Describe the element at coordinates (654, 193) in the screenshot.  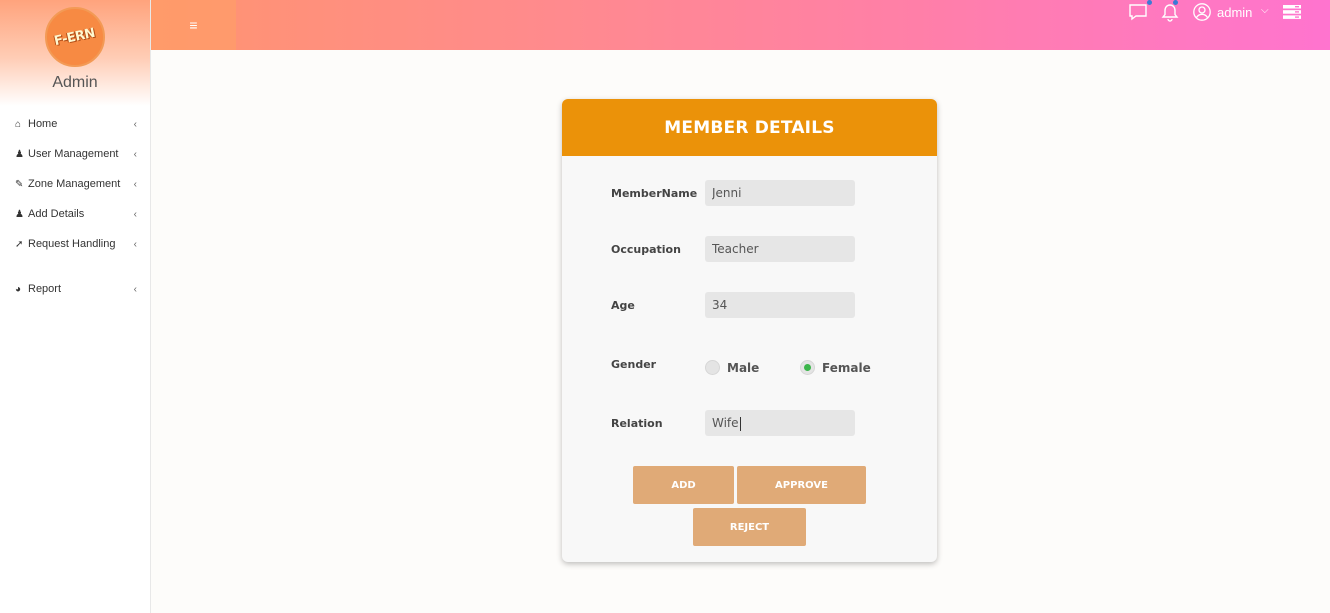
I see `member-name-label: MemberName` at that location.